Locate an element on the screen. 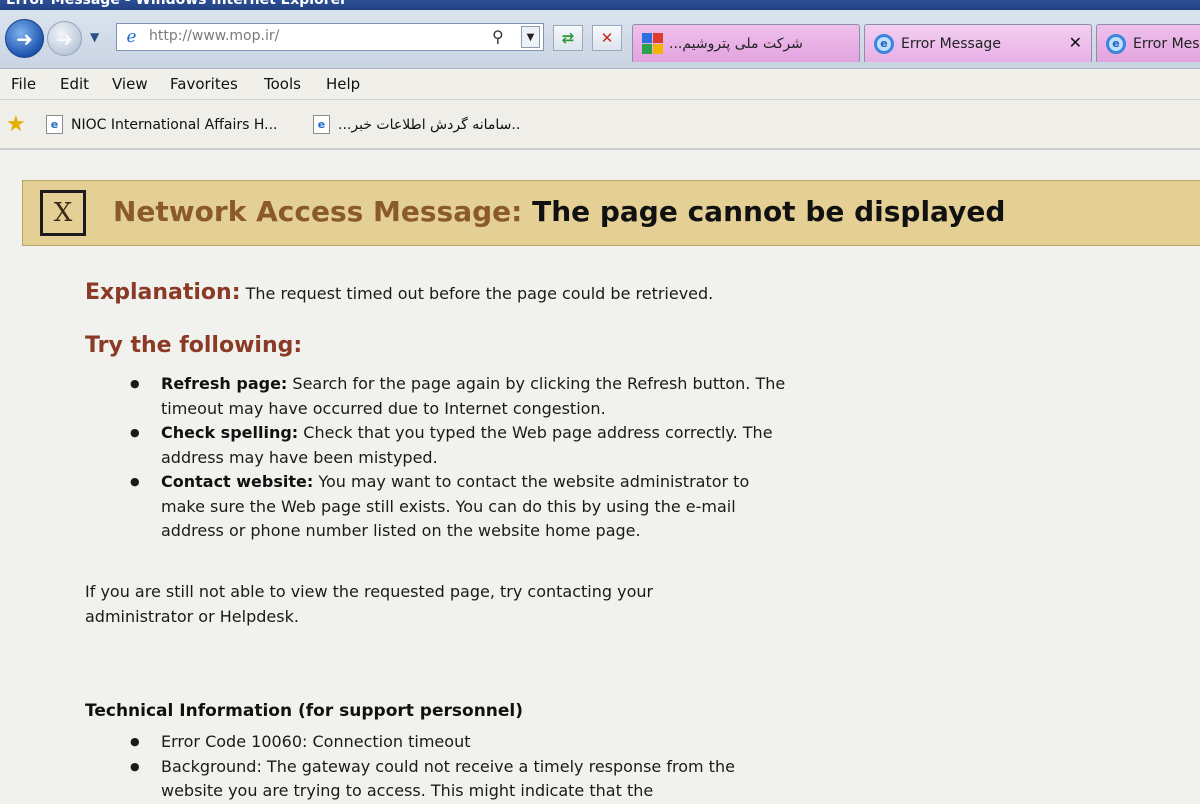 The image size is (1200, 804). forward-button: ➜ is located at coordinates (64, 38).